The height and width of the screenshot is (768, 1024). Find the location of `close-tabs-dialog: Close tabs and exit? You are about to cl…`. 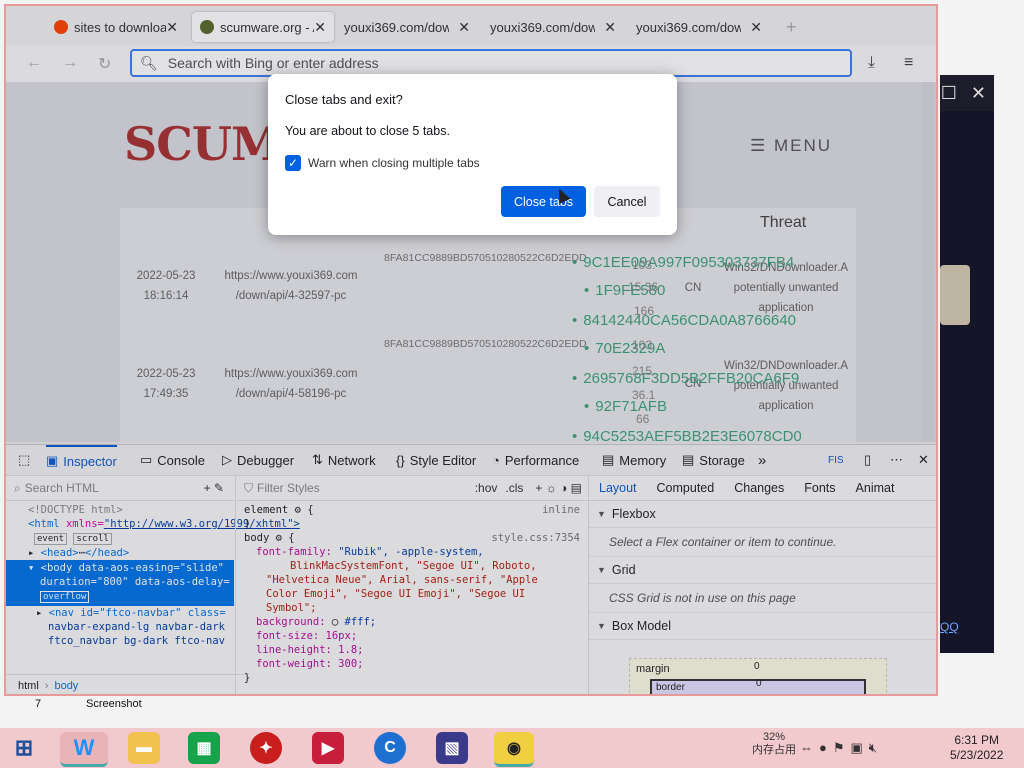

close-tabs-dialog: Close tabs and exit? You are about to cl… is located at coordinates (472, 154).